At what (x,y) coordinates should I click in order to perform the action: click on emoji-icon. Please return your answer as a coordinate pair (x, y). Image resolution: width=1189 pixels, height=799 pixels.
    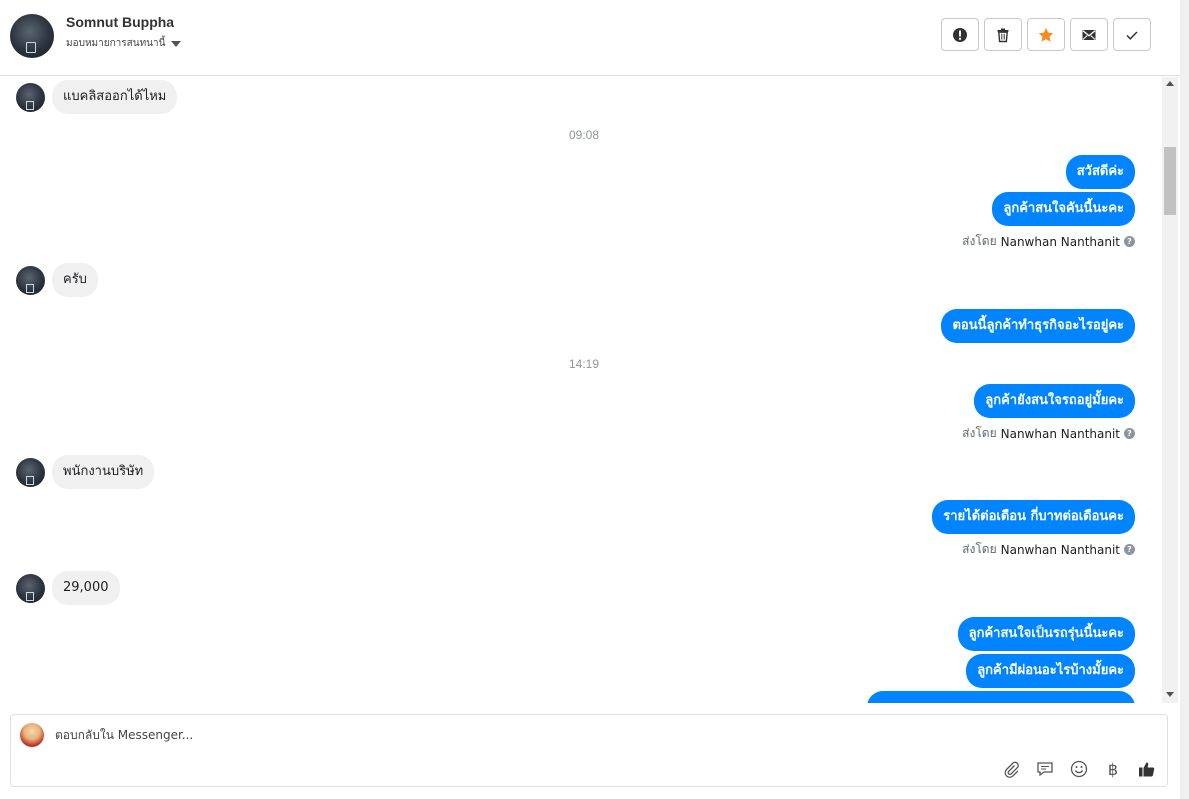
    Looking at the image, I should click on (1079, 769).